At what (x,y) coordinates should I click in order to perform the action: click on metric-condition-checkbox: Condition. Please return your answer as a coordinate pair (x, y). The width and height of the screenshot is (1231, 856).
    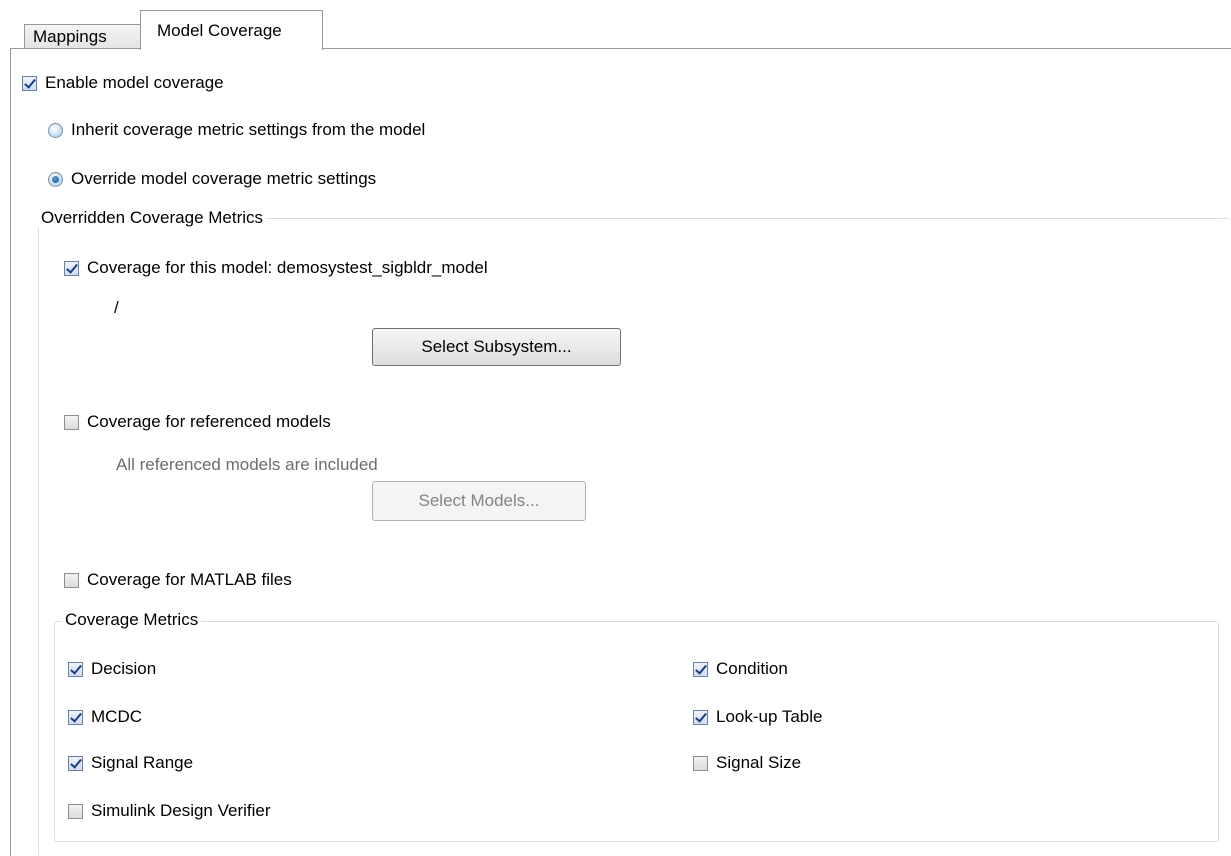
    Looking at the image, I should click on (740, 669).